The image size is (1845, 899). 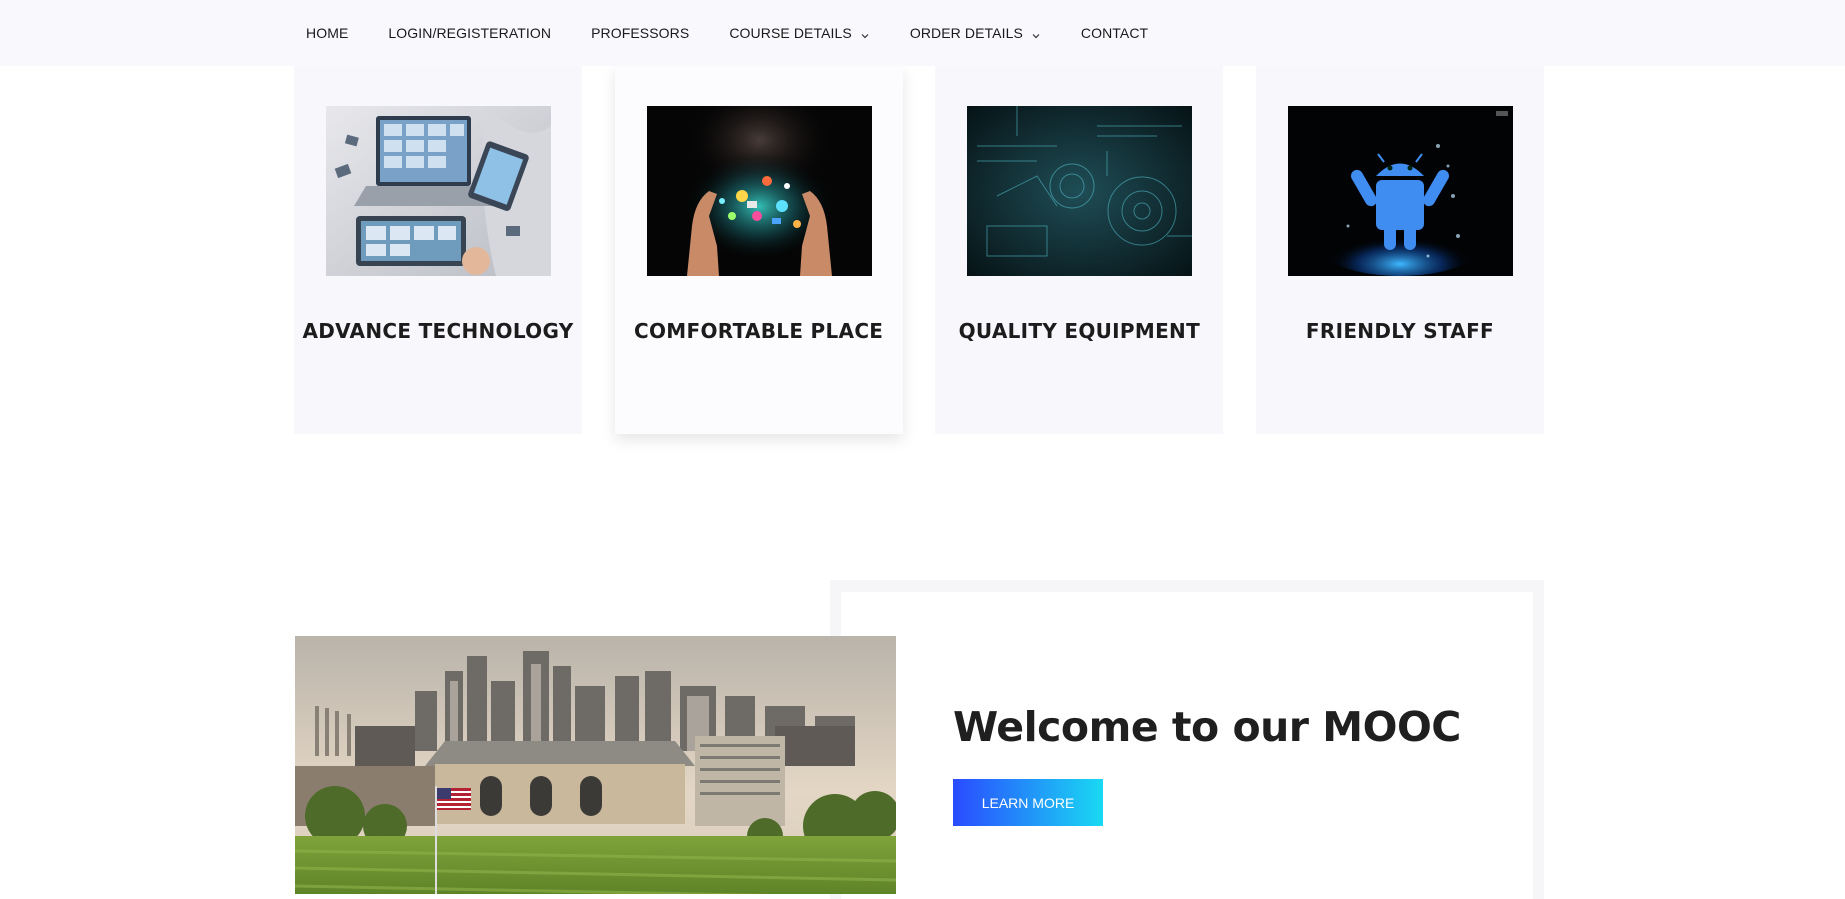 I want to click on nav-item-label: PROFESSORS, so click(x=640, y=33).